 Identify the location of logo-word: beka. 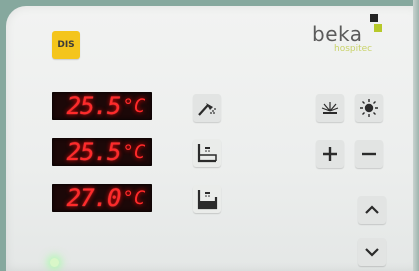
(337, 34).